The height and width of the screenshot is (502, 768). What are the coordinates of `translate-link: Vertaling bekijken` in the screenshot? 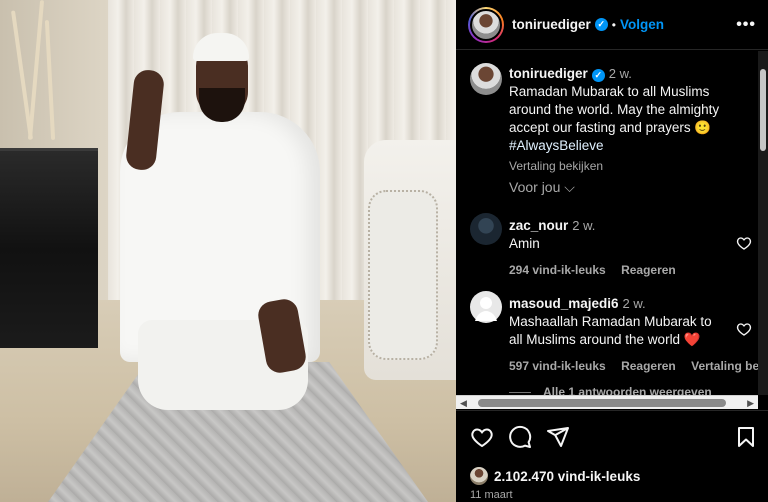 It's located at (729, 366).